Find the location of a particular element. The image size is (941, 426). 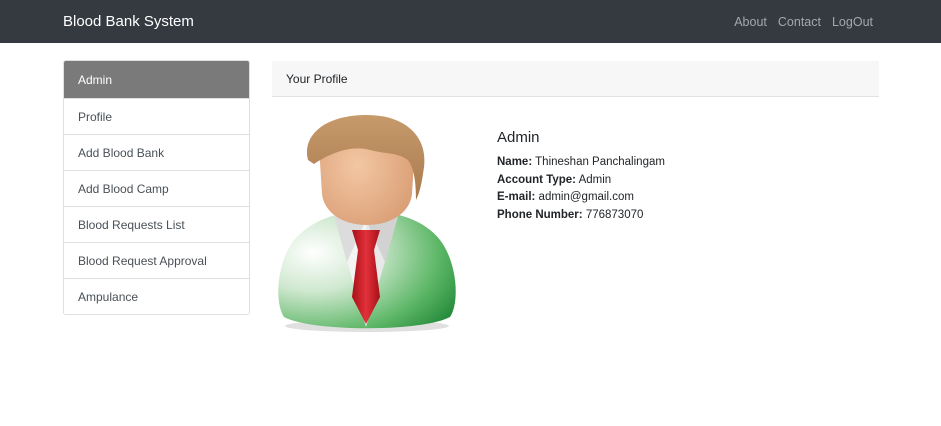

email-label: E-mail: is located at coordinates (516, 197).